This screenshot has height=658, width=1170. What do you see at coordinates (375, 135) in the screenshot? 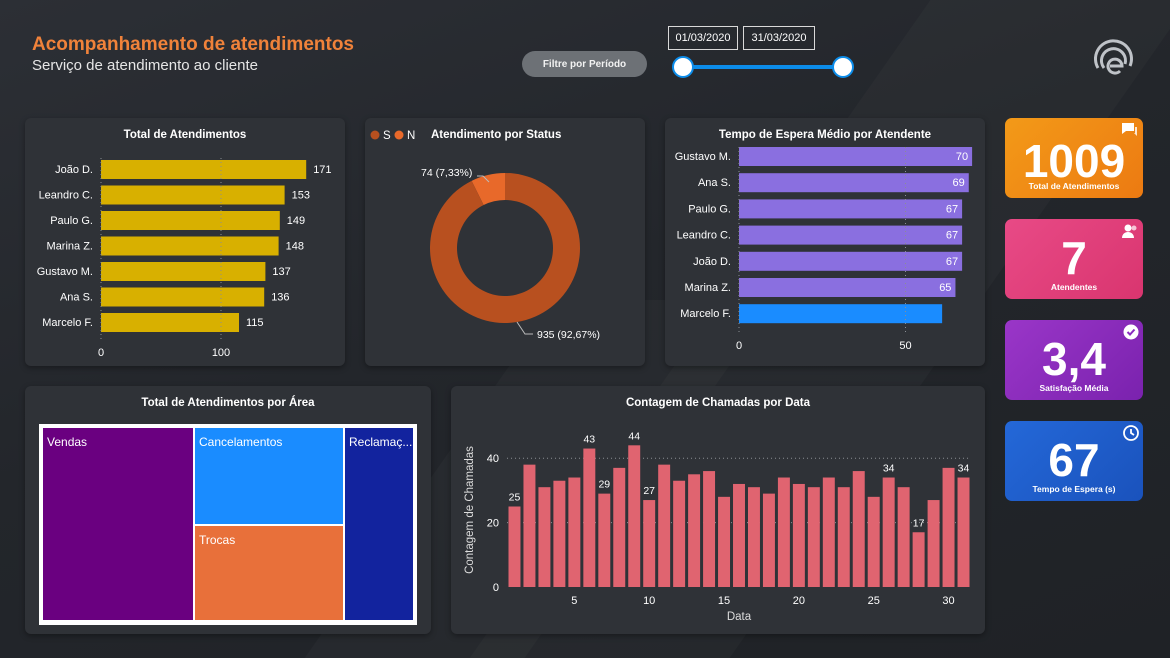
I see `legend-marker` at bounding box center [375, 135].